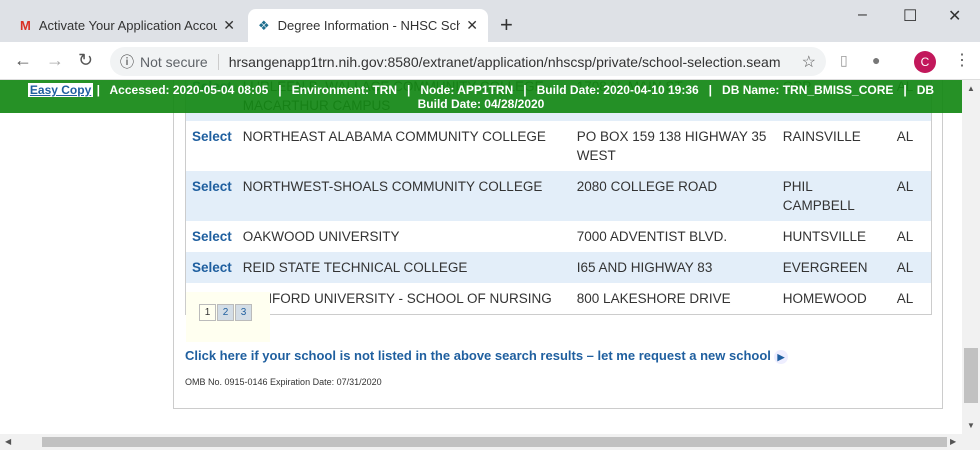 The image size is (980, 450). I want to click on school-city: HUNTSVILLE, so click(824, 236).